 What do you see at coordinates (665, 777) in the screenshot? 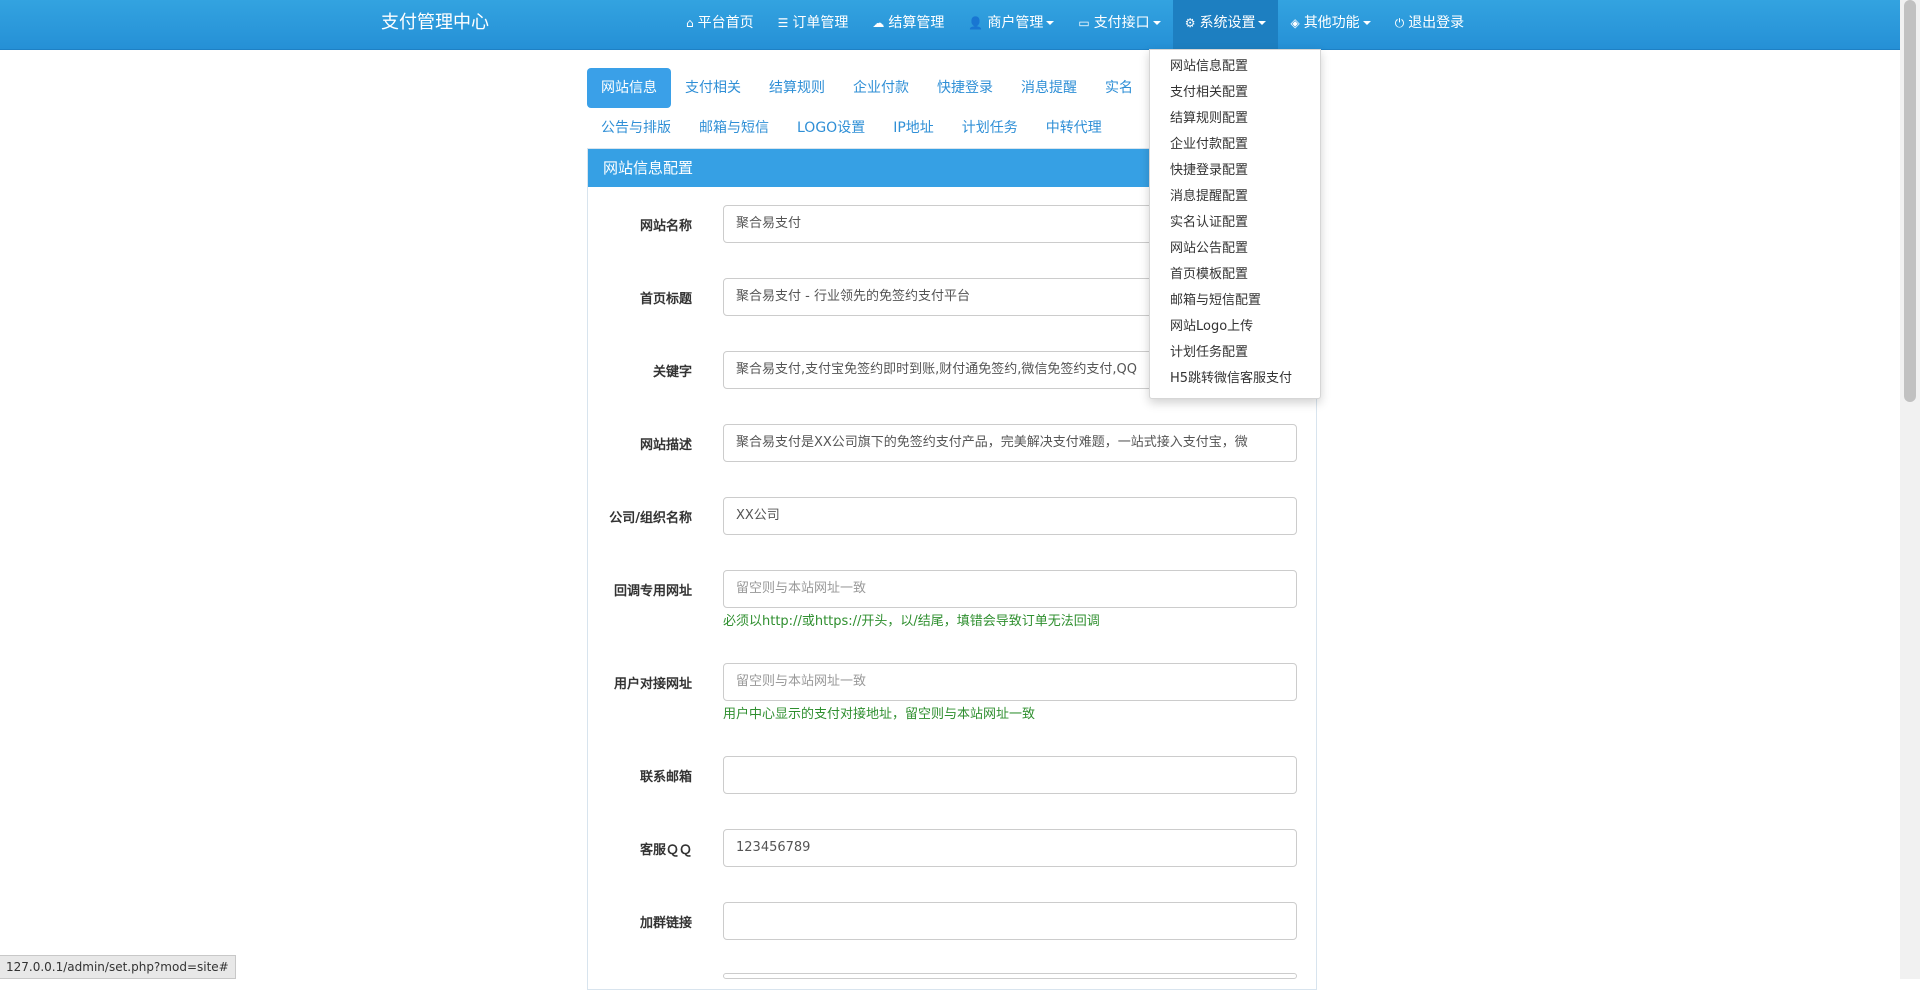
I see `email-label: 联系邮箱` at bounding box center [665, 777].